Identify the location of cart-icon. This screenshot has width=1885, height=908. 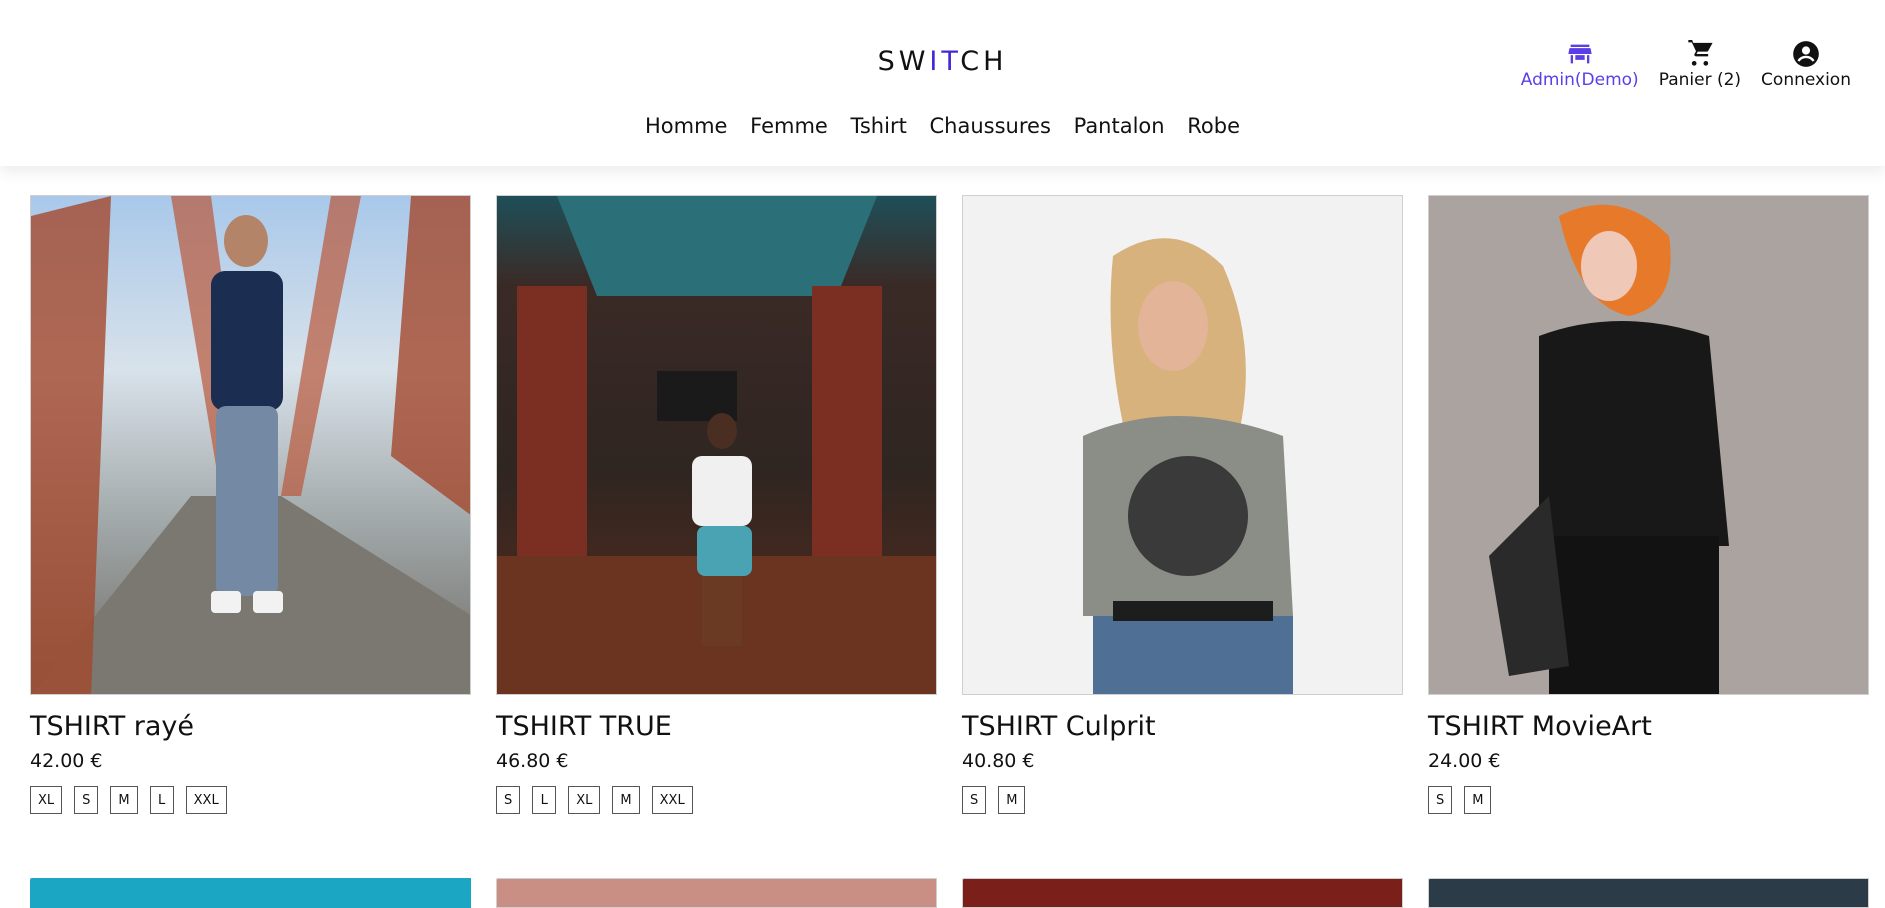
(1700, 53).